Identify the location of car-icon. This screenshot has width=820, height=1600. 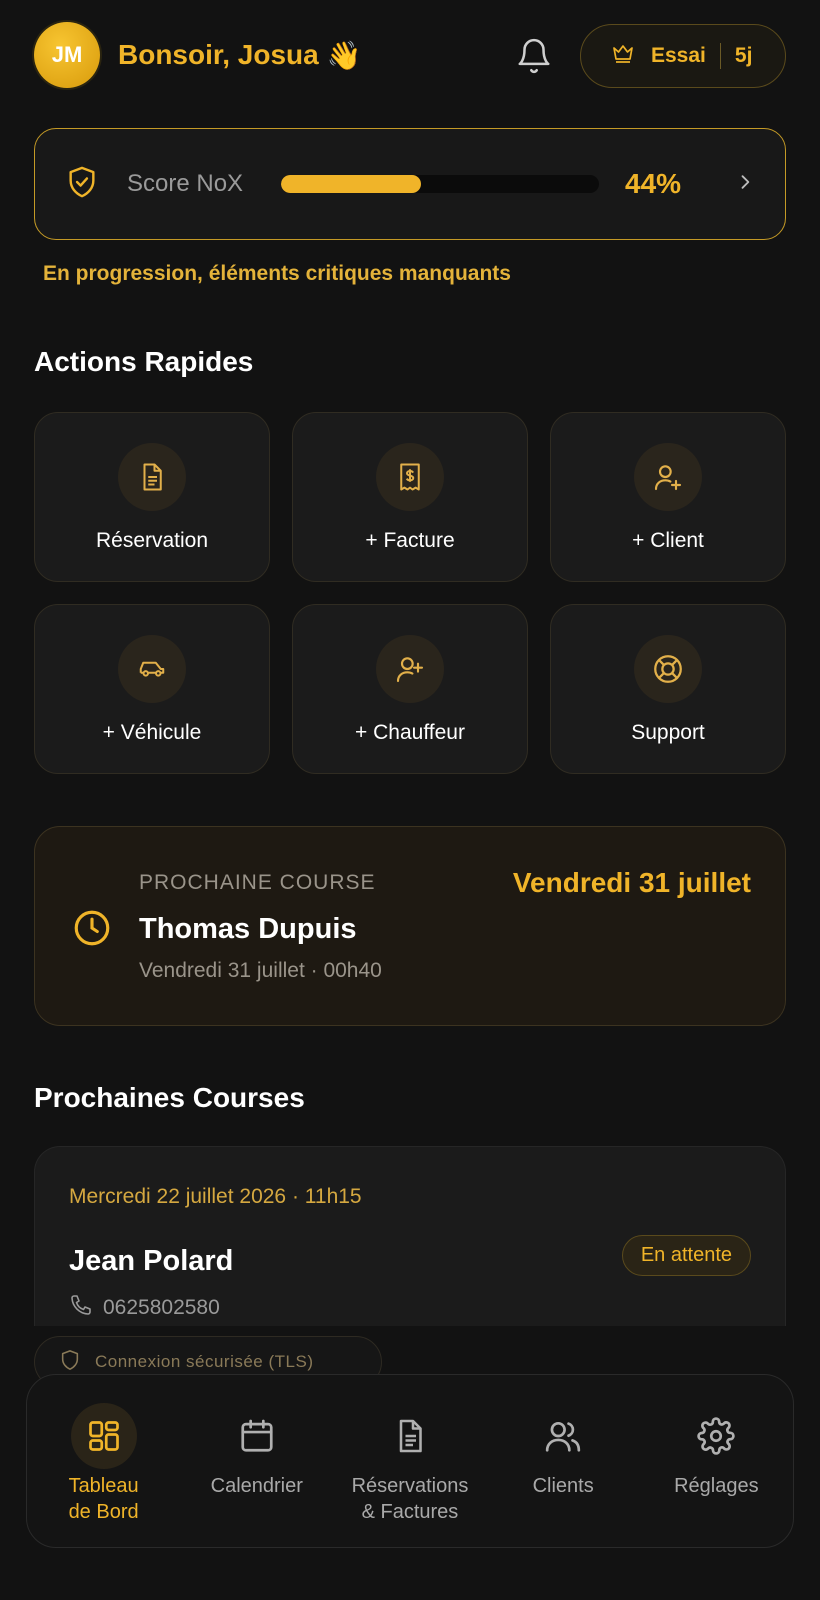
(152, 669).